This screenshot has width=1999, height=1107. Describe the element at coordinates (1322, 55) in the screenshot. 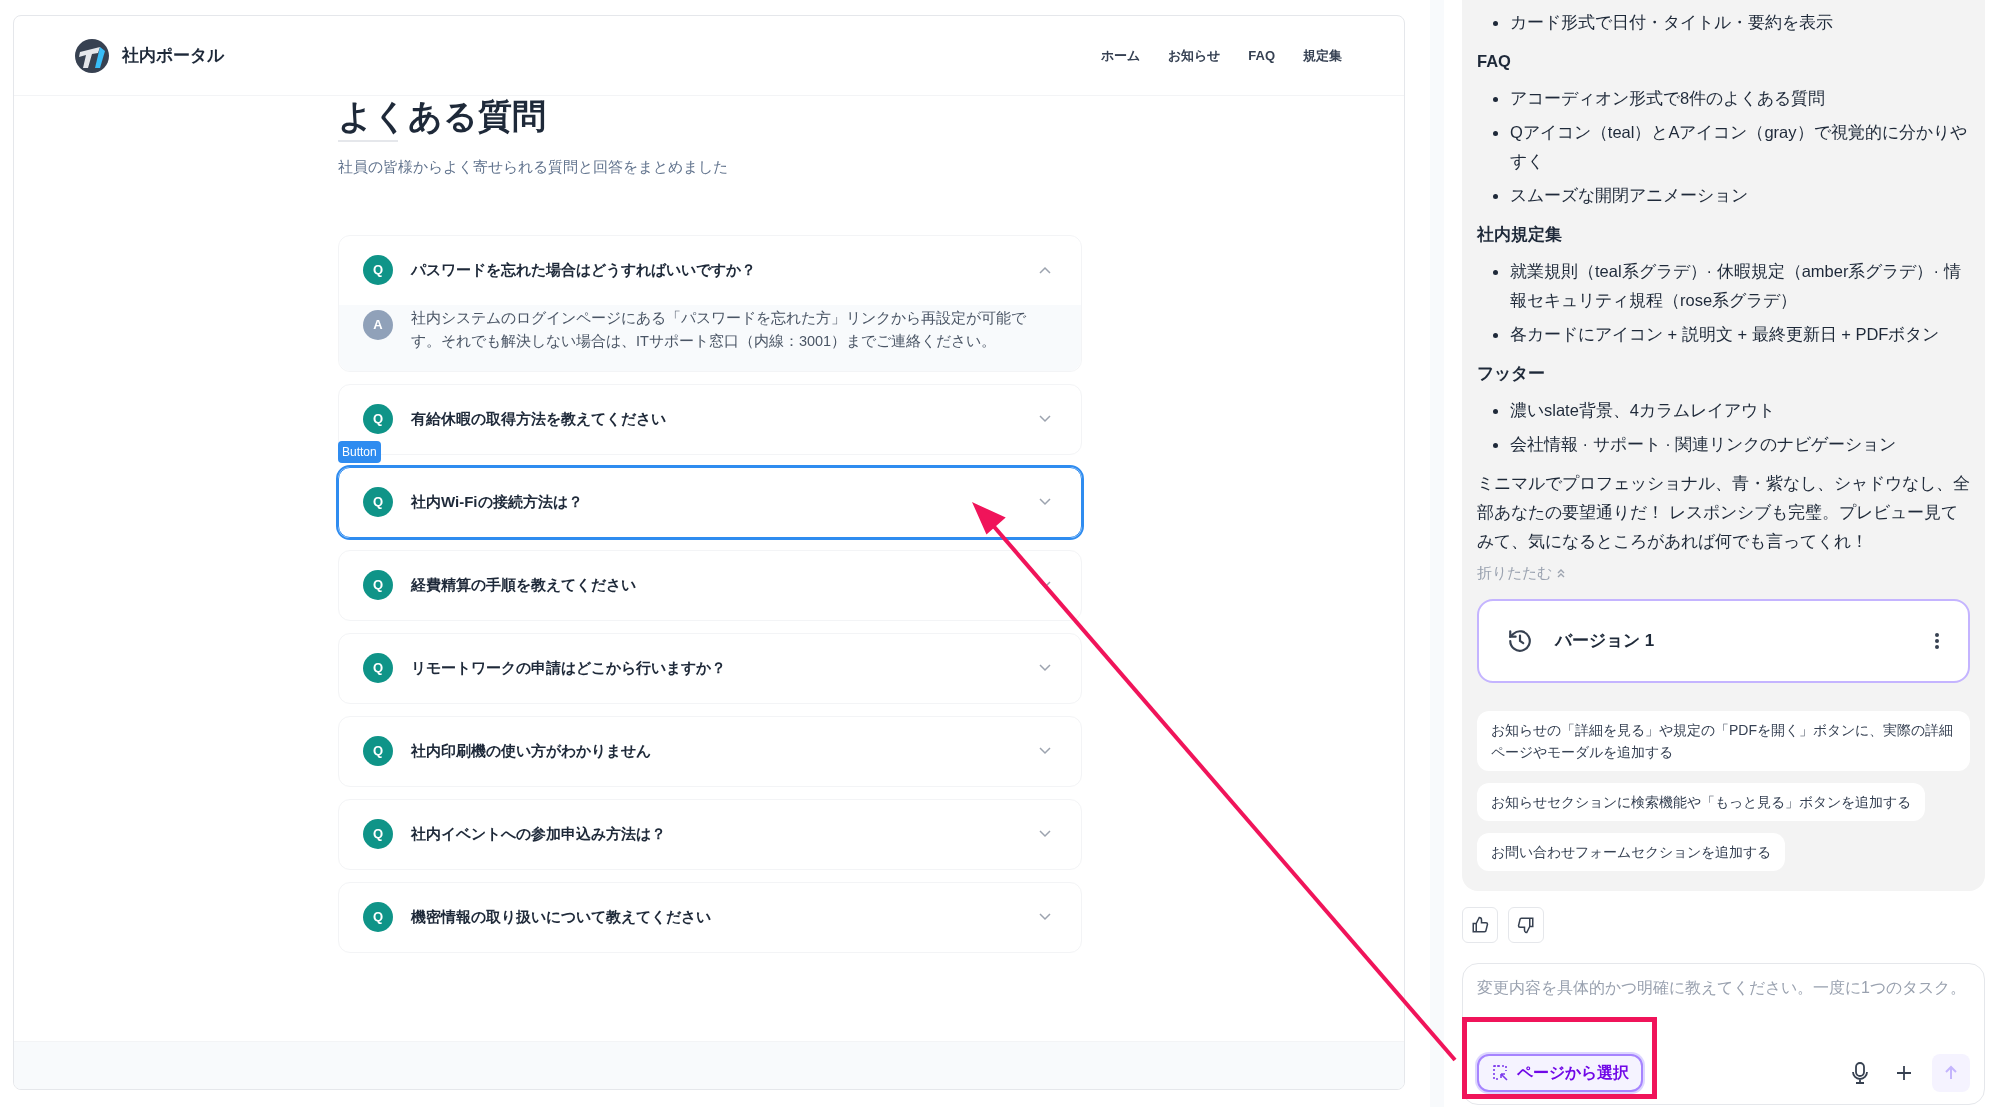

I see `nav-link: 規定集` at that location.